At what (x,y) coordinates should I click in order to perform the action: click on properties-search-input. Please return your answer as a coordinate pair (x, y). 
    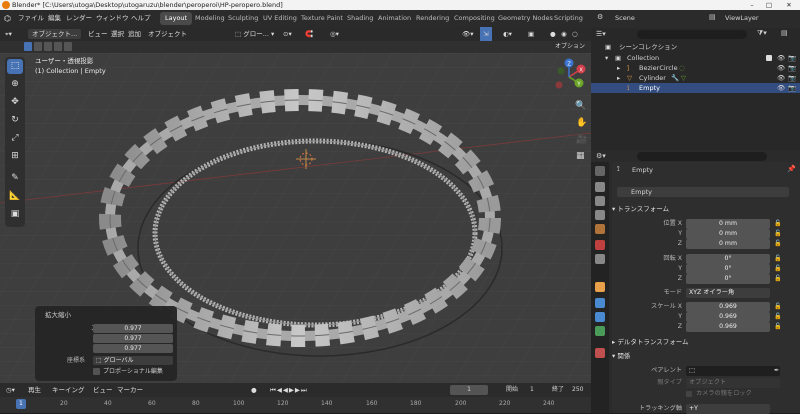
    Looking at the image, I should click on (702, 156).